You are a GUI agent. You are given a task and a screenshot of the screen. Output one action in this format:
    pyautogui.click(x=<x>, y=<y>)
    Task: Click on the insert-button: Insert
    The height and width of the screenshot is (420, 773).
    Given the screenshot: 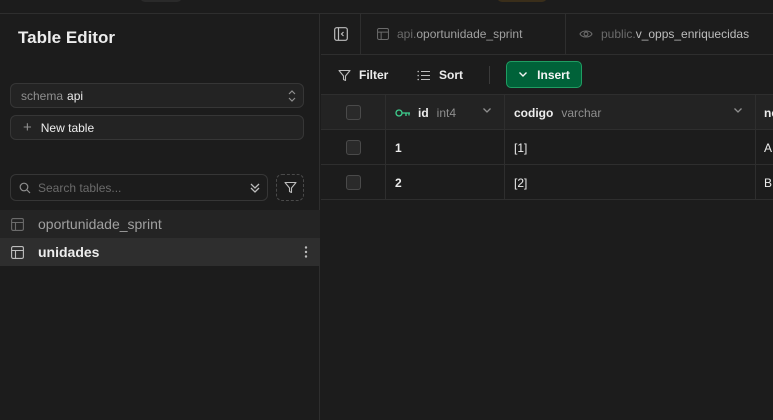 What is the action you would take?
    pyautogui.click(x=544, y=74)
    